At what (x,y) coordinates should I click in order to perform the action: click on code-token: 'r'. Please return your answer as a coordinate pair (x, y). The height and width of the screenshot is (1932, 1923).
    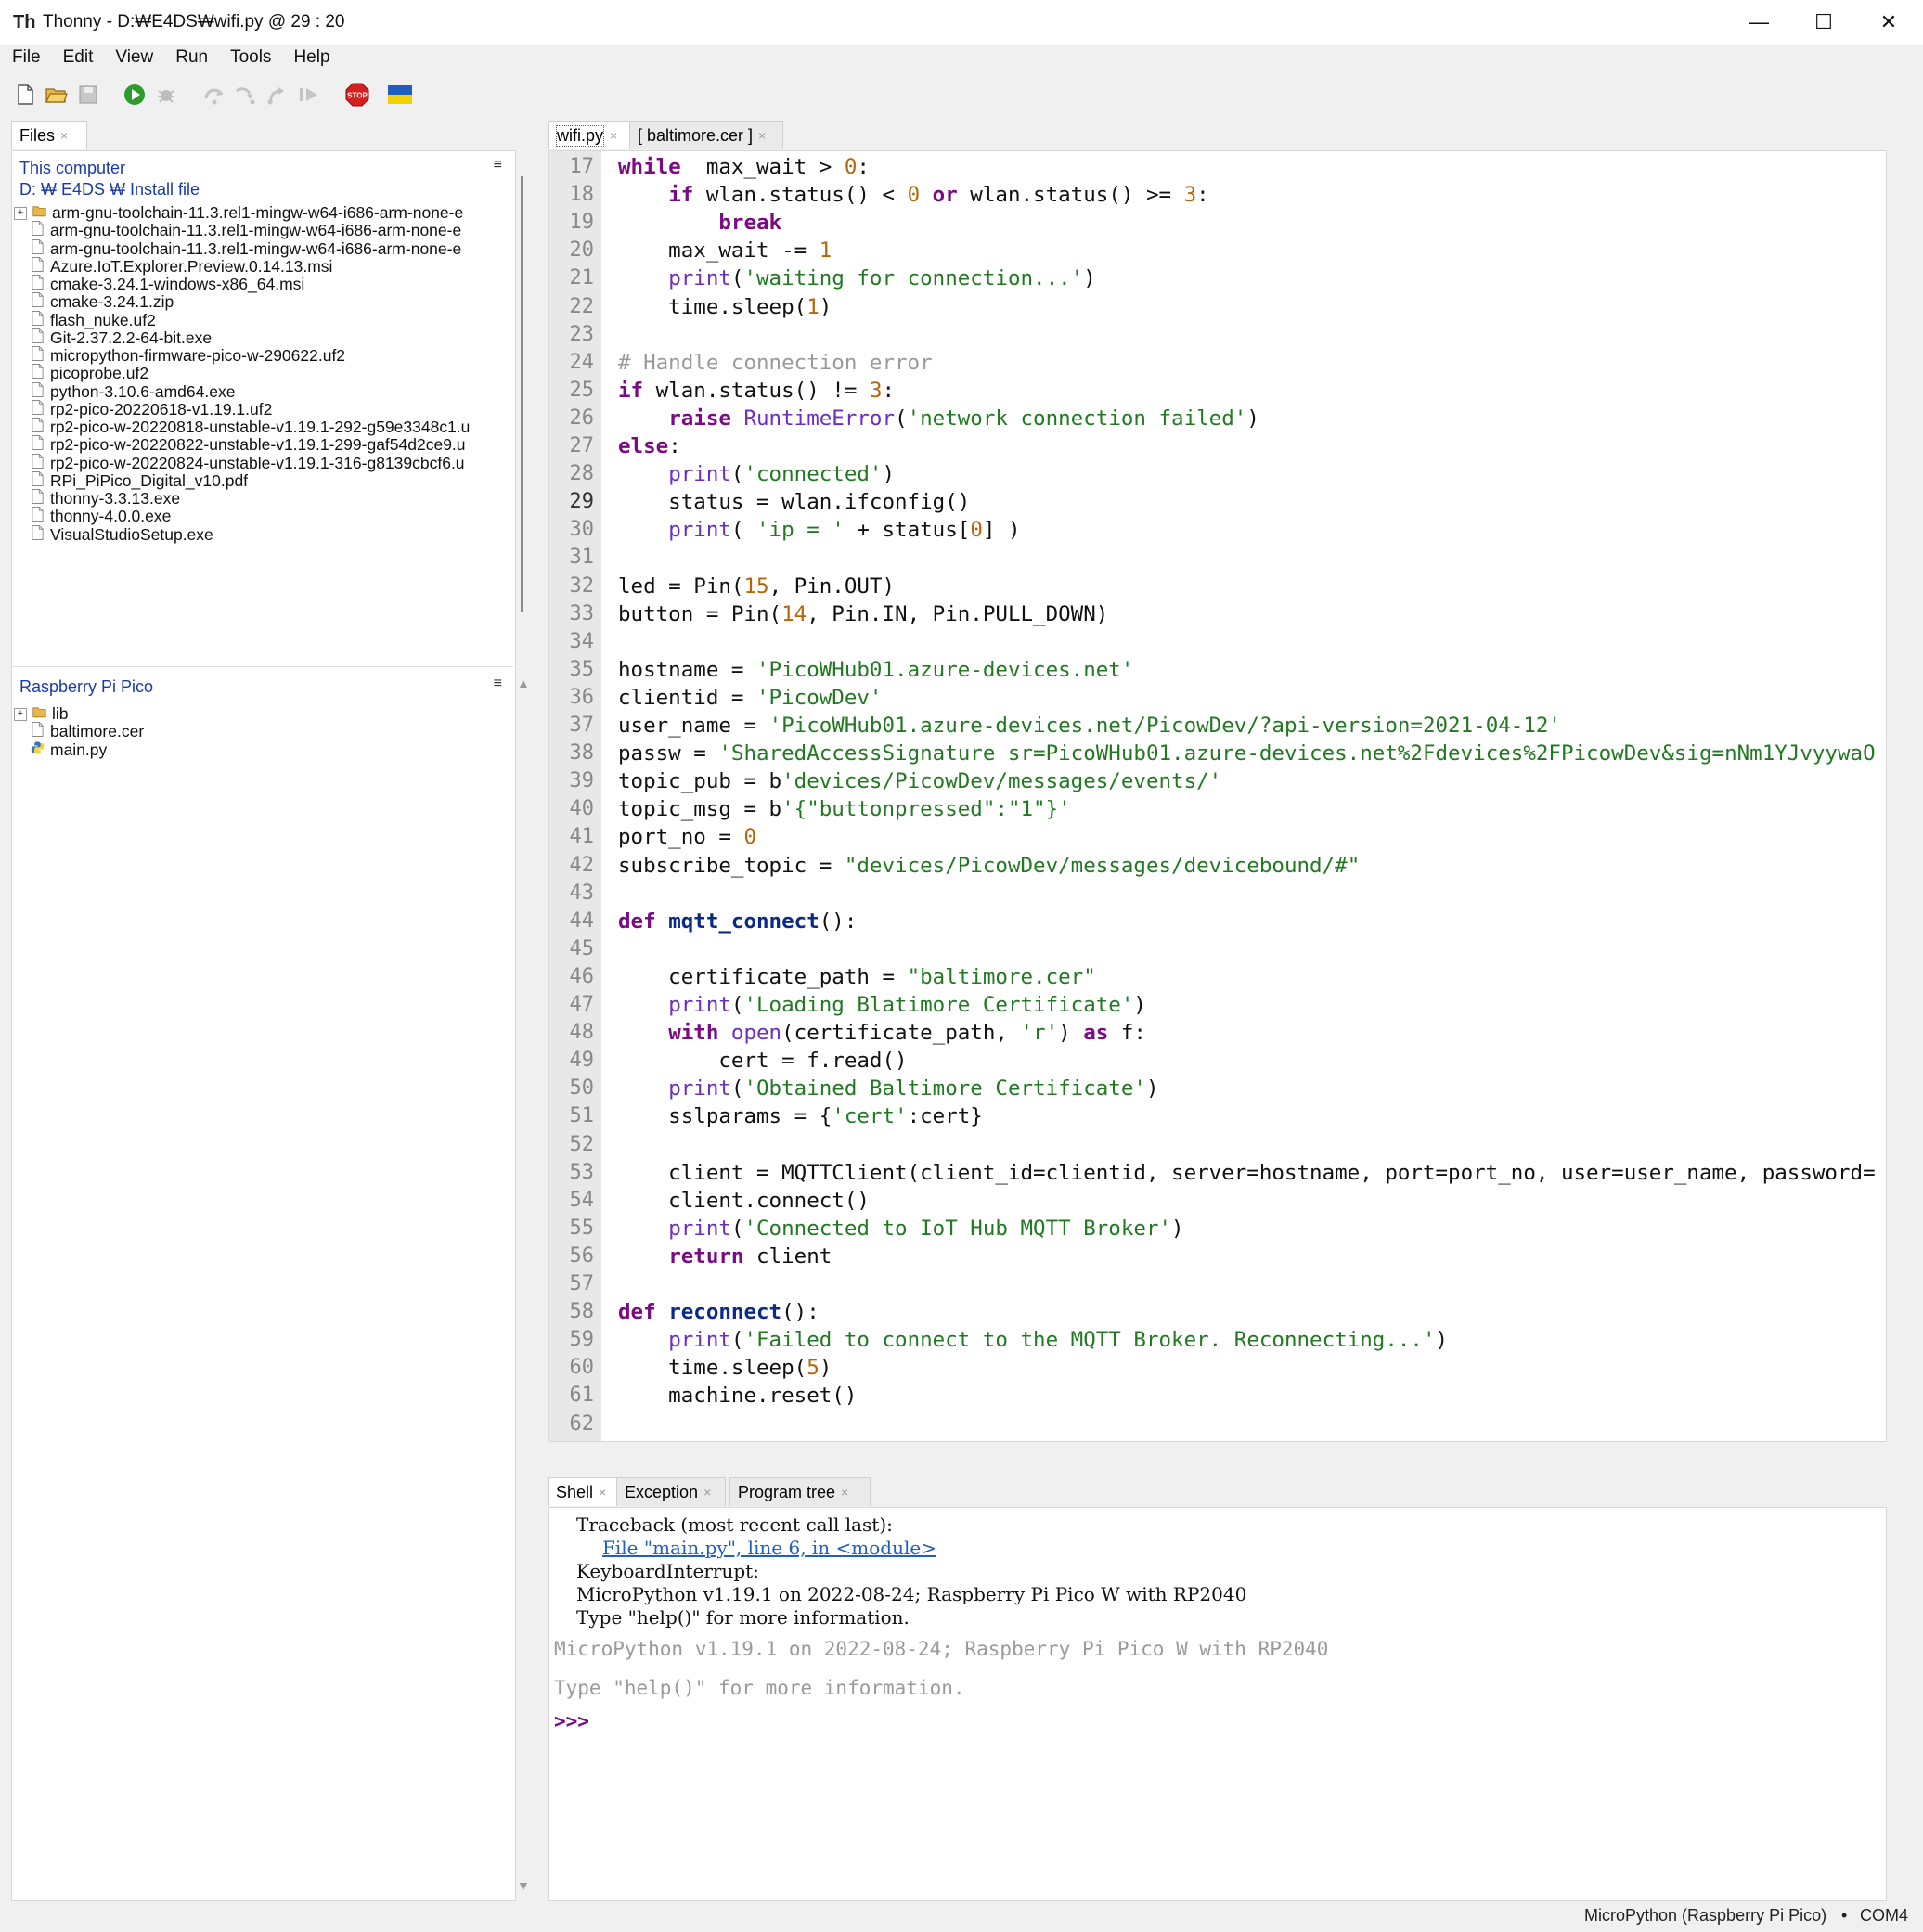
    Looking at the image, I should click on (1039, 1034).